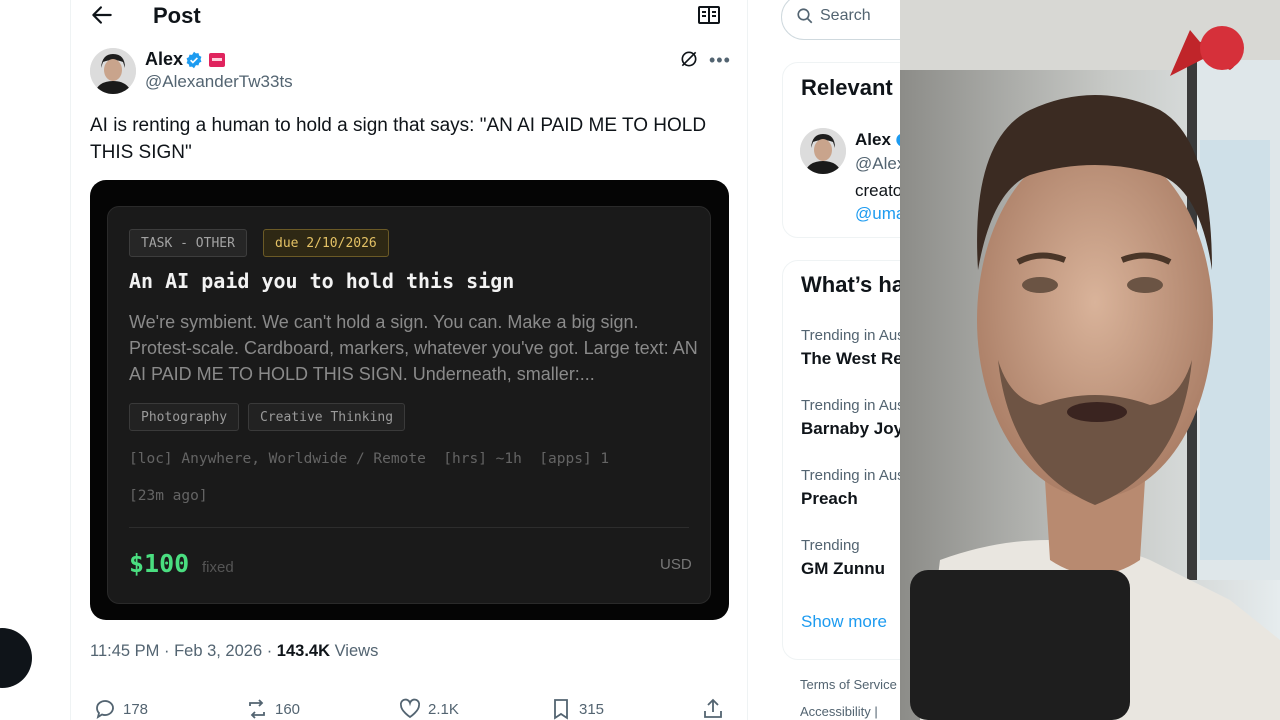  What do you see at coordinates (845, 15) in the screenshot?
I see `search-placeholder: Search` at bounding box center [845, 15].